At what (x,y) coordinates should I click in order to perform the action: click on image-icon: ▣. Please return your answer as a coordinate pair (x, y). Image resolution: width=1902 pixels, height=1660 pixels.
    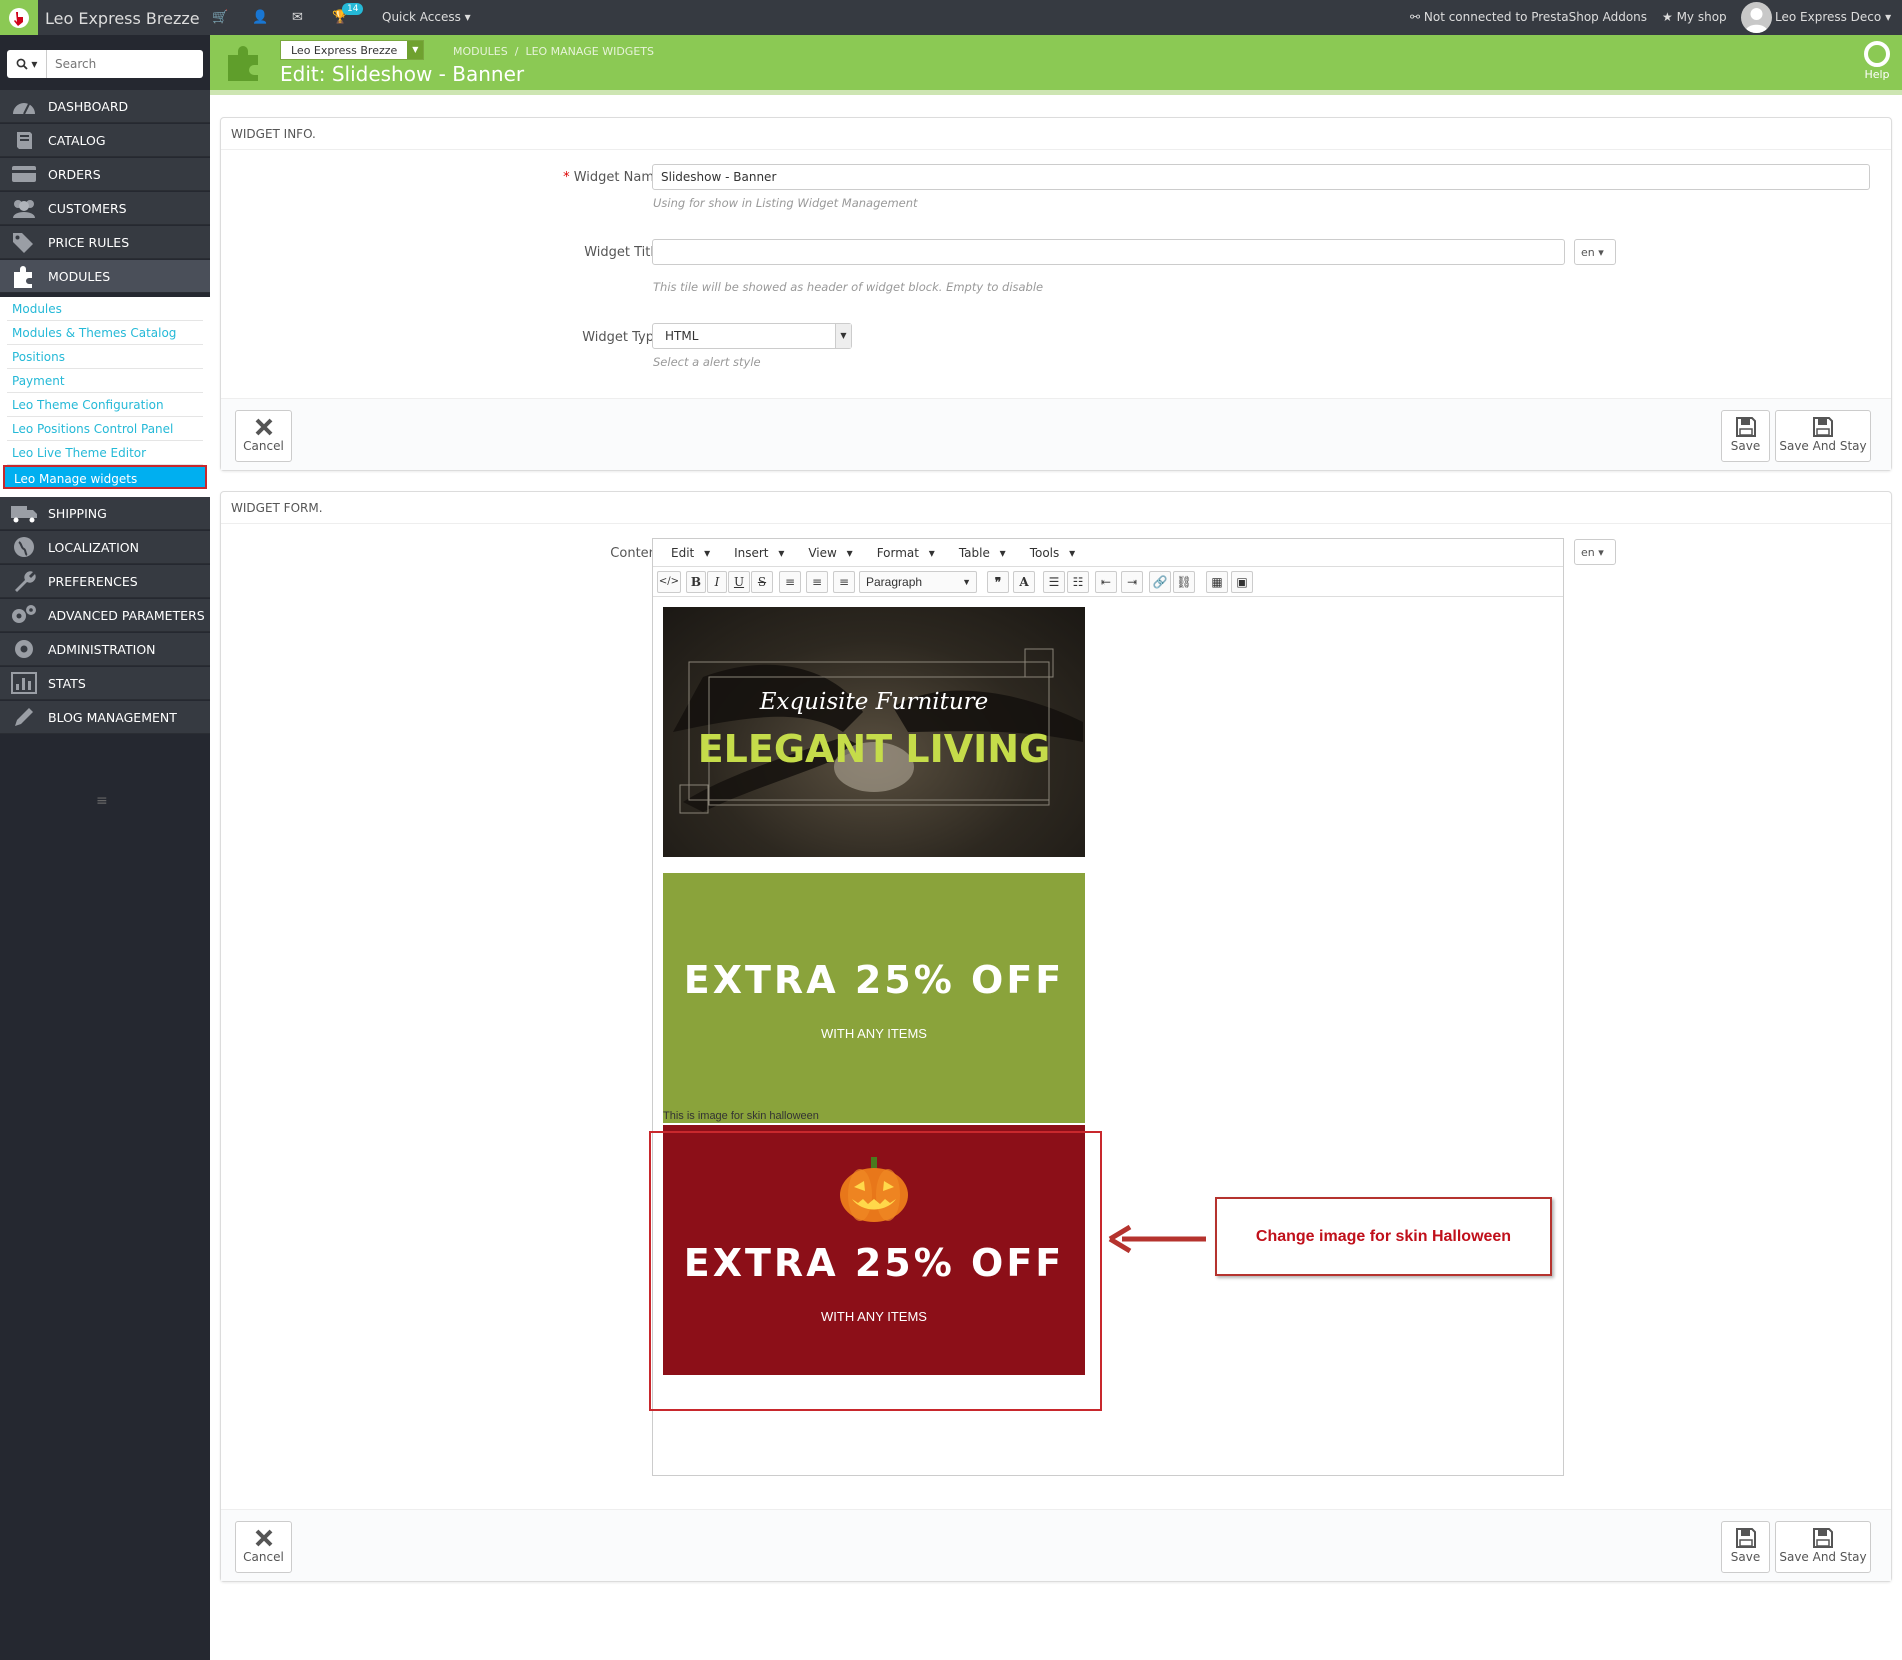
    Looking at the image, I should click on (1242, 582).